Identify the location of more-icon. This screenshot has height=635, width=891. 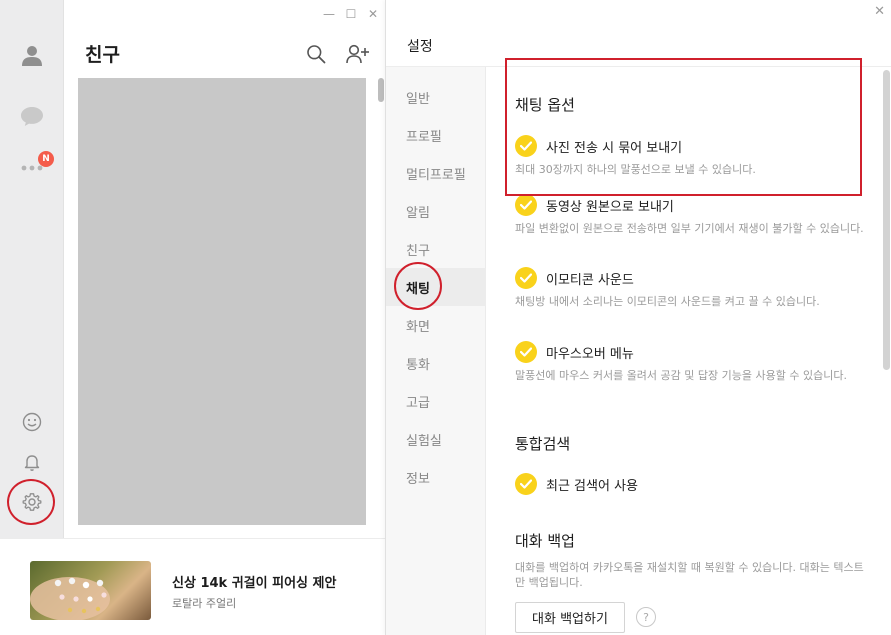
(32, 168).